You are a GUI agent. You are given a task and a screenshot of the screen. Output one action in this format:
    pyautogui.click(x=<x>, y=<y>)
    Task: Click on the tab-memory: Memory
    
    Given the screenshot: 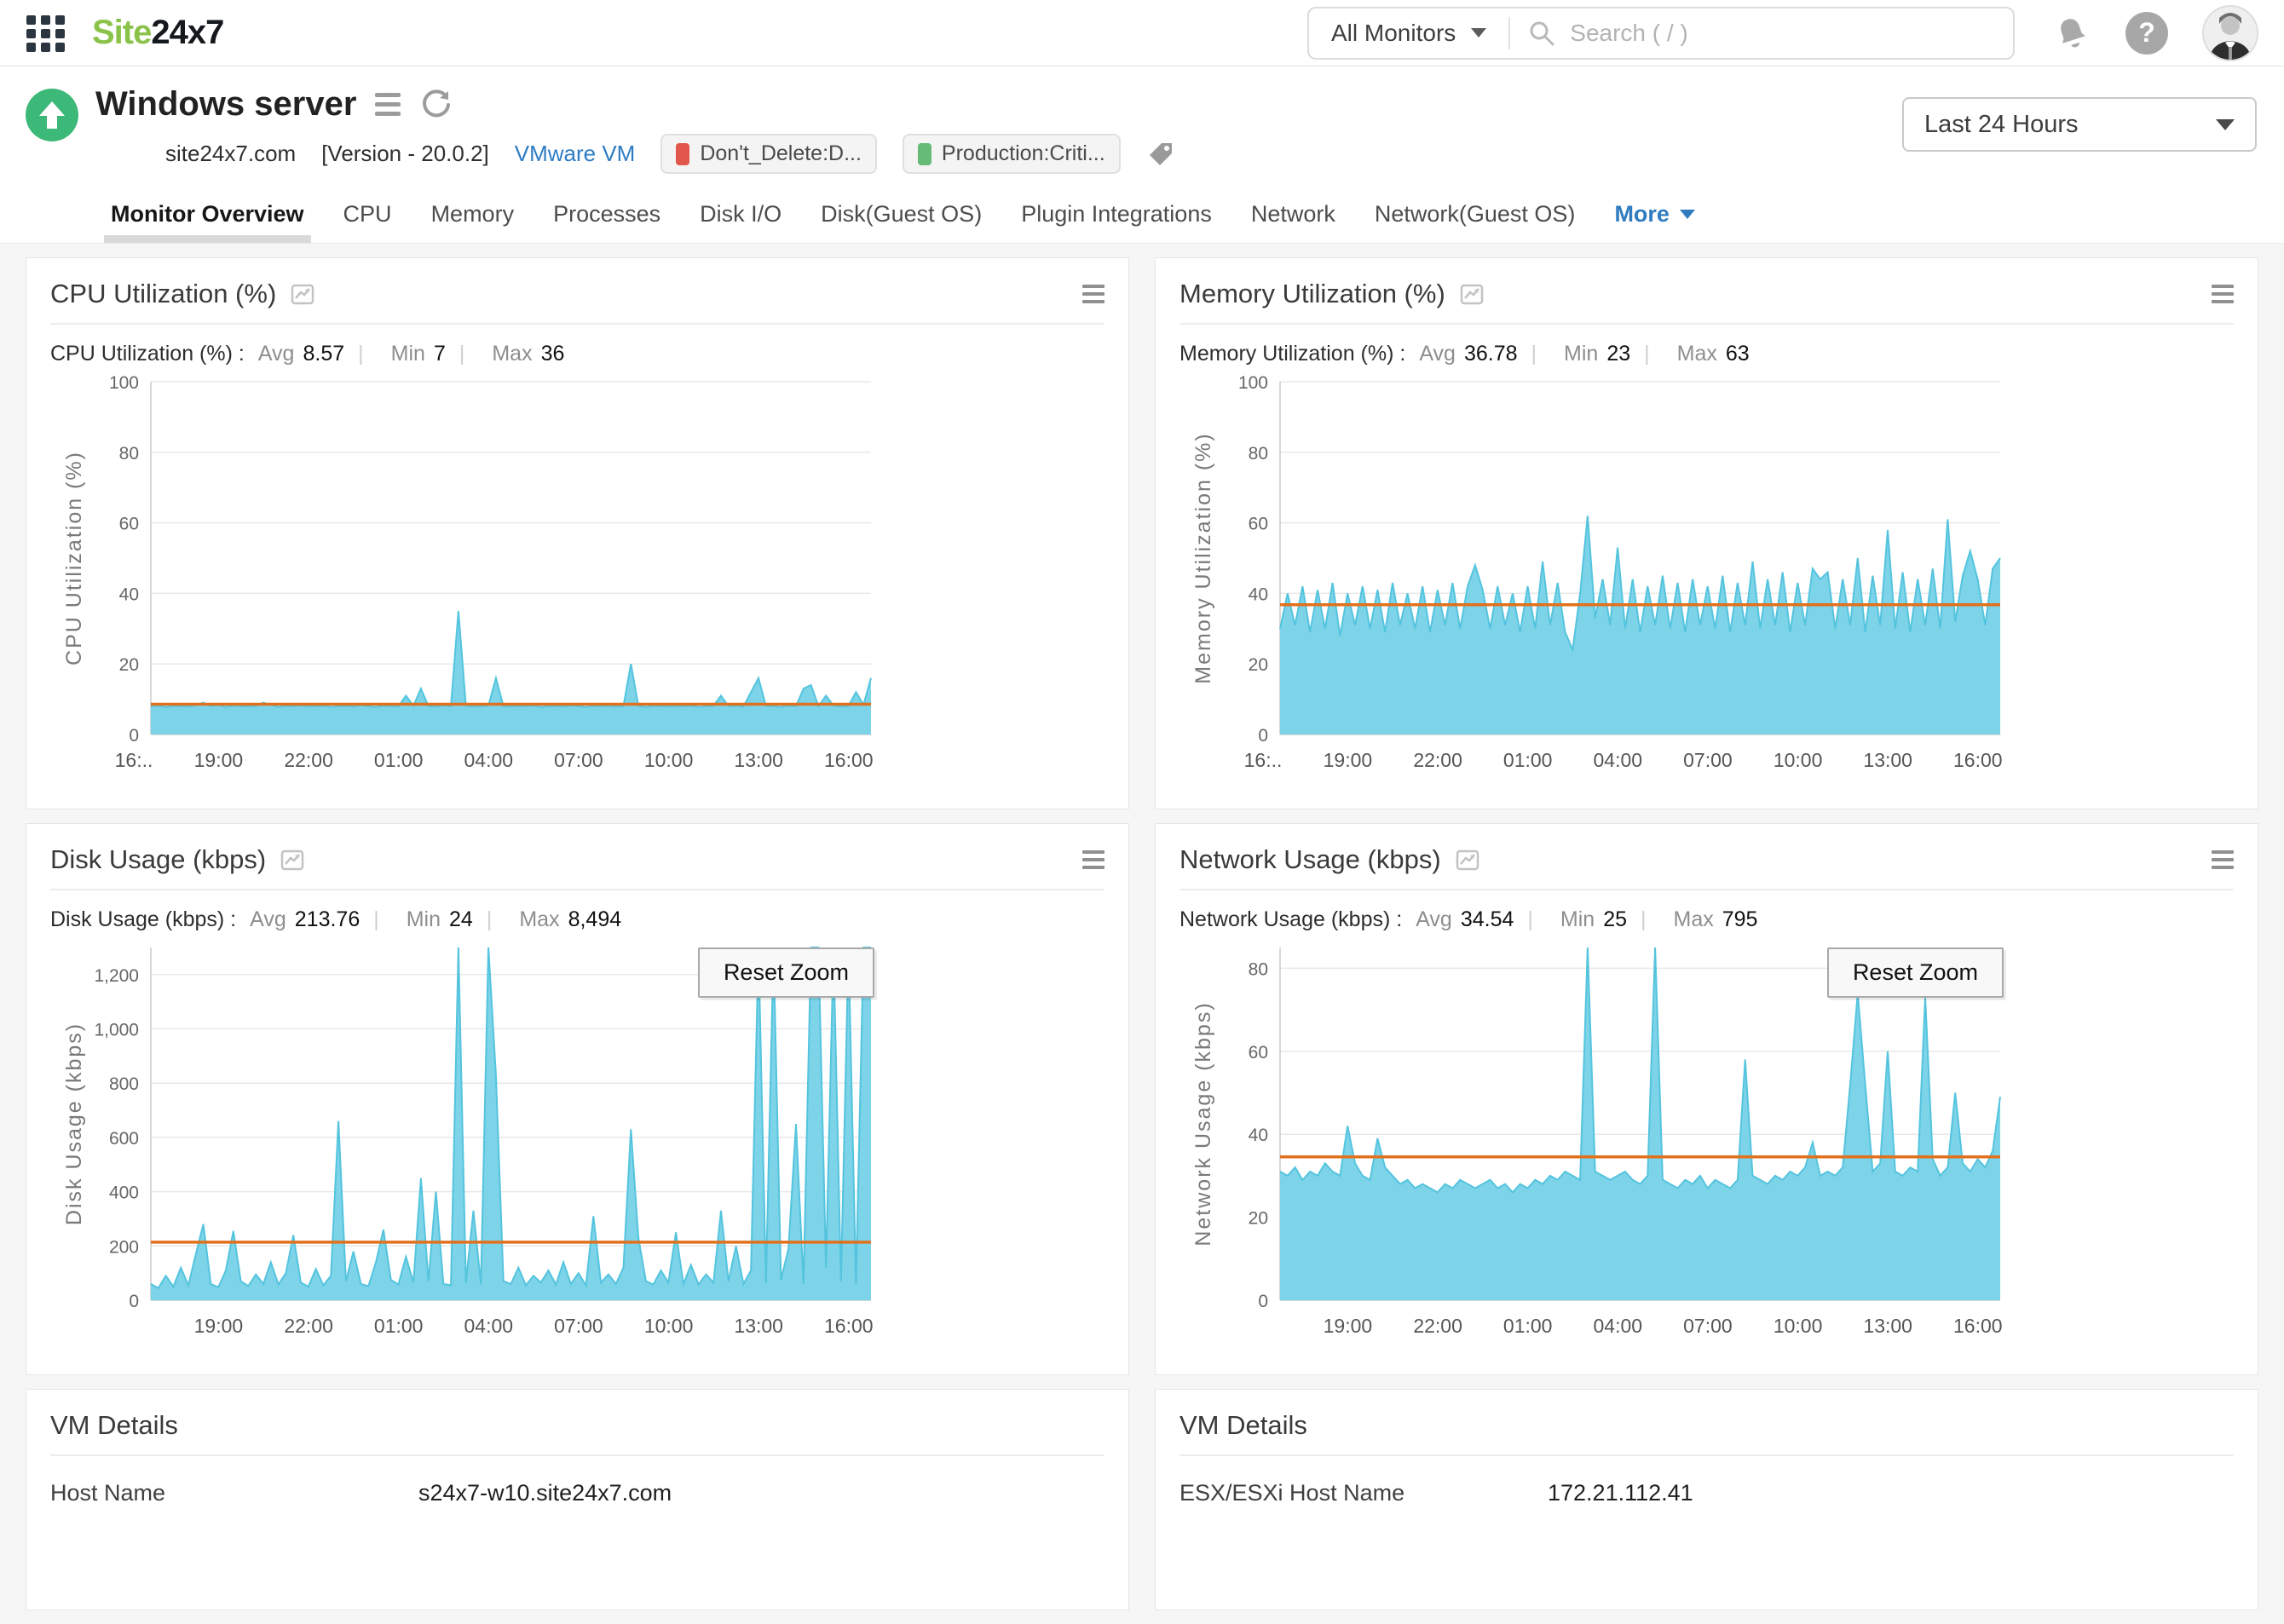 What is the action you would take?
    pyautogui.click(x=473, y=222)
    